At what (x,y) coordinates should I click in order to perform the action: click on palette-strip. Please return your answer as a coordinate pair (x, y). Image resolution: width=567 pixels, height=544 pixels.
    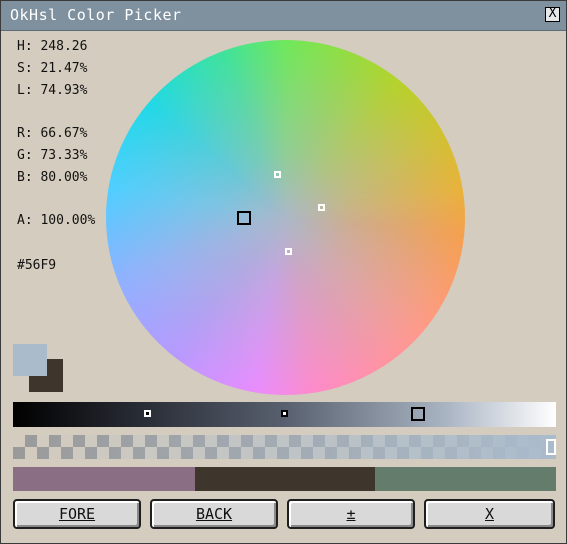
    Looking at the image, I should click on (284, 479).